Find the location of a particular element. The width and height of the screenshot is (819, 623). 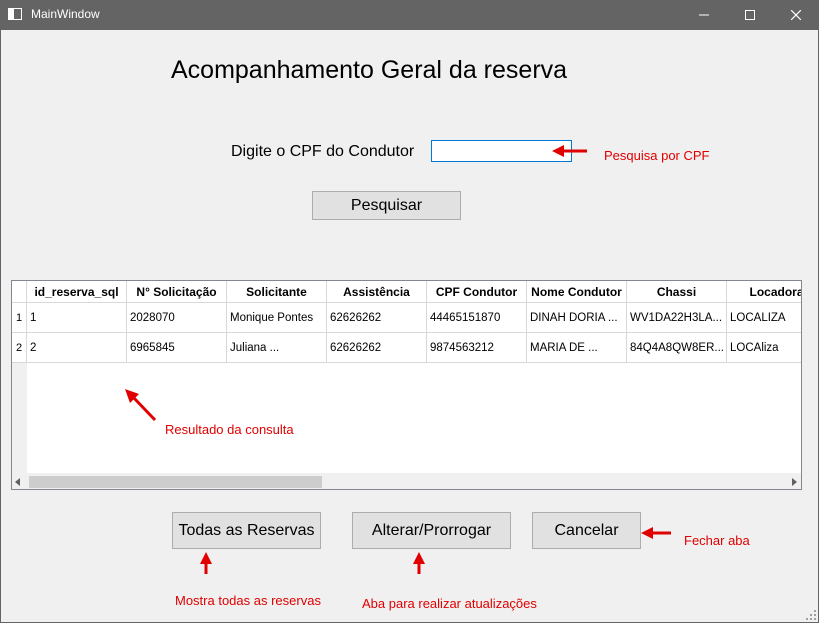

row-header: 1 is located at coordinates (19, 318).